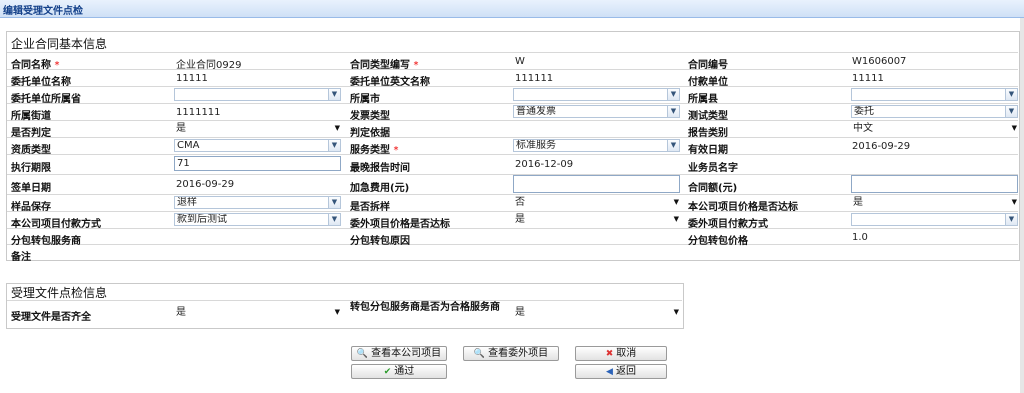  I want to click on sub-price-label: 分包转包价格, so click(718, 241).